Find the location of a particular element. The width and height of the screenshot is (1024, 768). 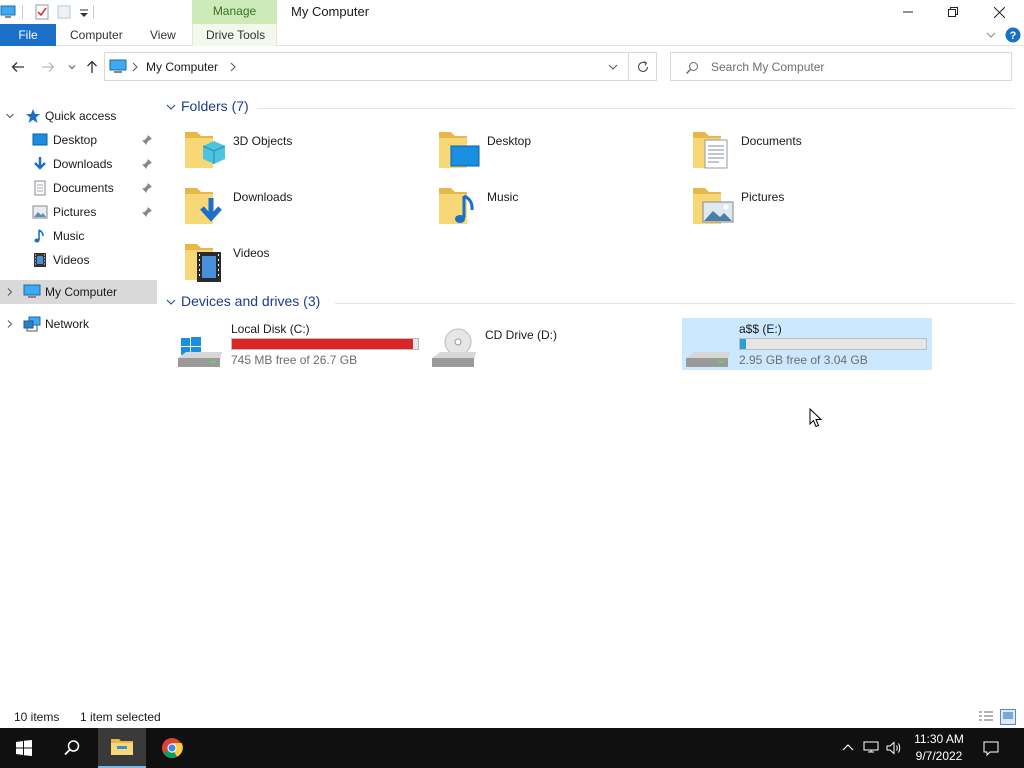

customize-toolbar-icon is located at coordinates (84, 12).